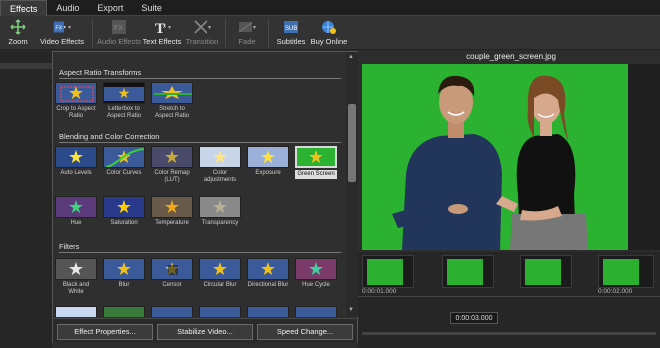  Describe the element at coordinates (509, 333) in the screenshot. I see `timeline-scrollbar` at that location.